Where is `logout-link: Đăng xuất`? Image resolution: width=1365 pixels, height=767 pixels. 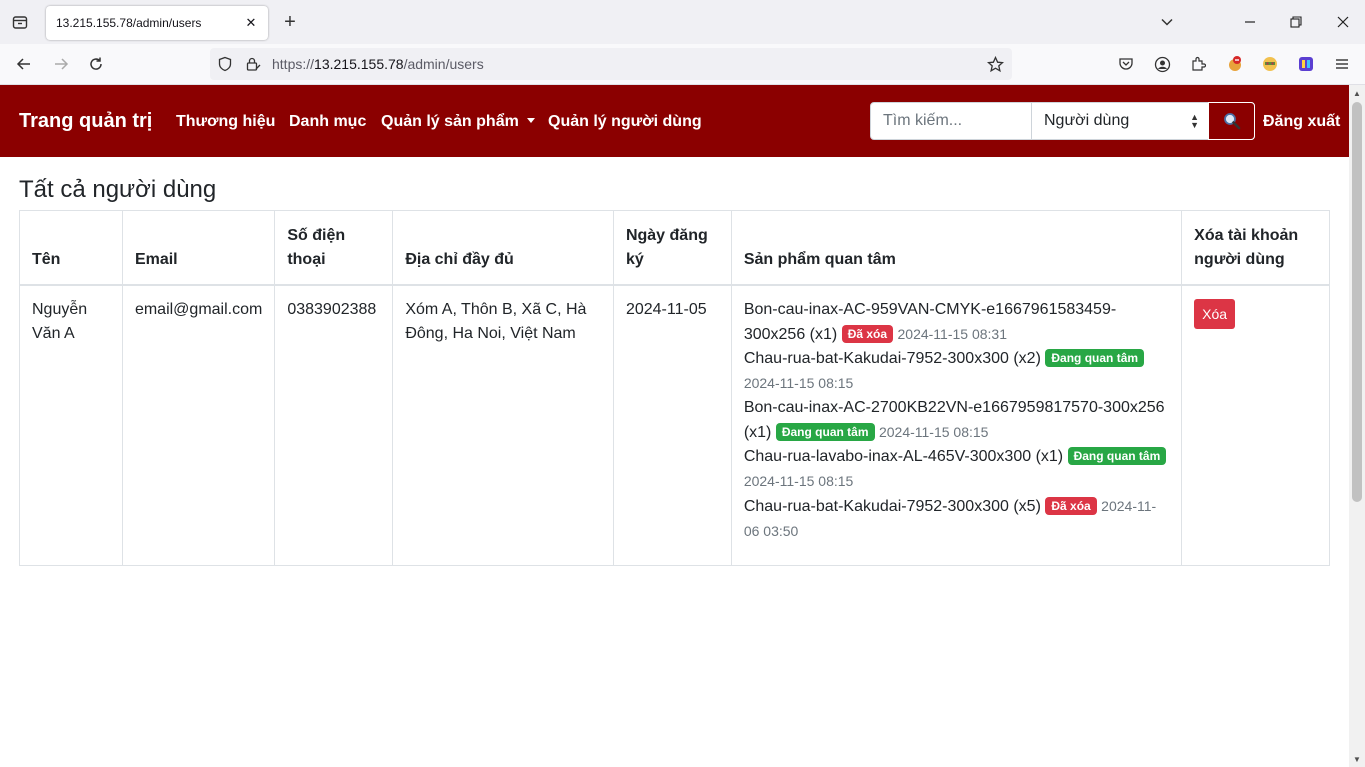
logout-link: Đăng xuất is located at coordinates (1301, 122).